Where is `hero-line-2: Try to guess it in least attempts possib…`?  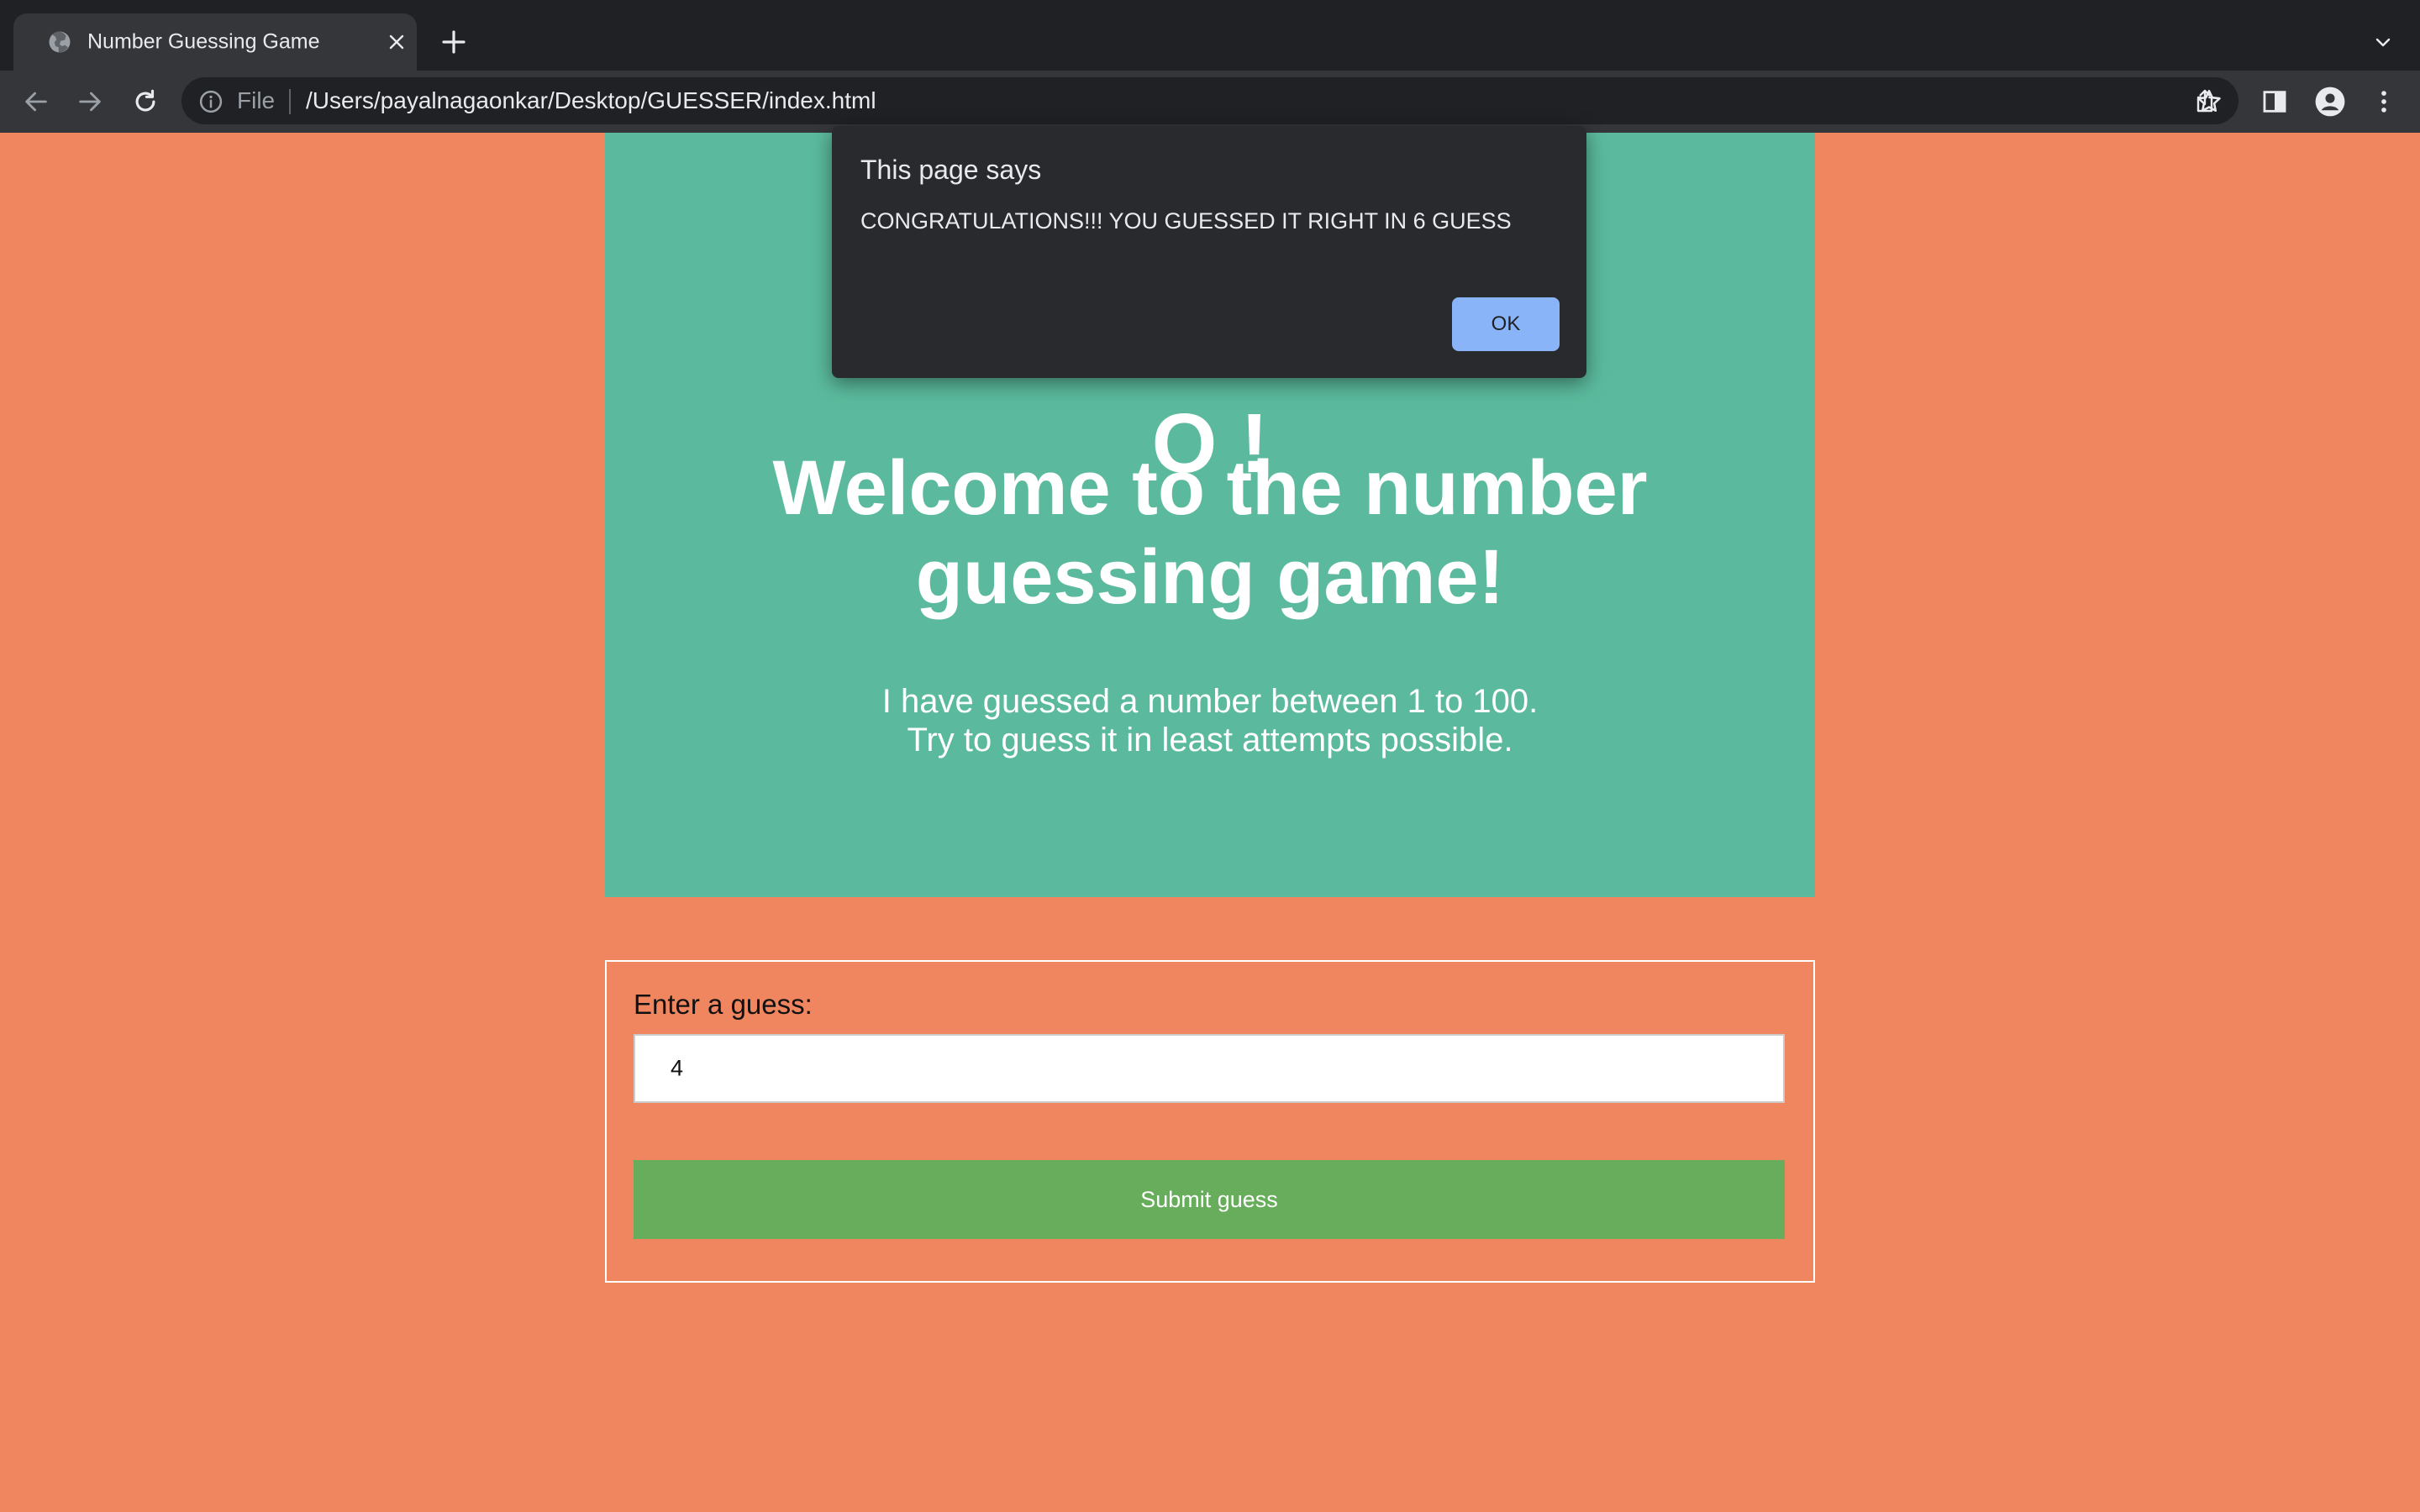 hero-line-2: Try to guess it in least attempts possib… is located at coordinates (1210, 740).